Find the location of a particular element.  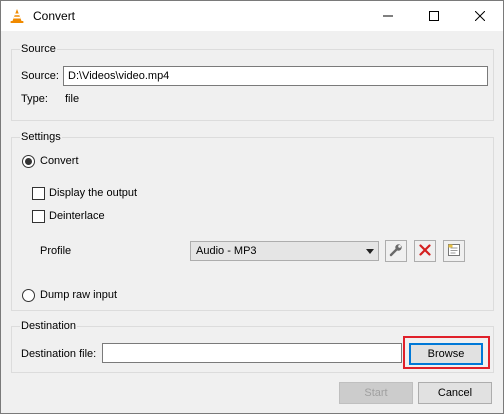

cancel-button: Cancel is located at coordinates (455, 393).